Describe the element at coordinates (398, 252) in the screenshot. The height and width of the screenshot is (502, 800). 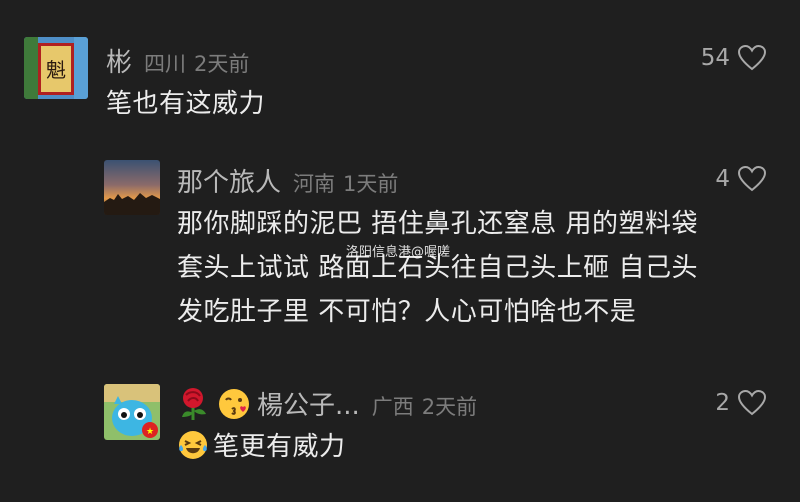
I see `watermark: 洛阳信息港@喔嗟` at that location.